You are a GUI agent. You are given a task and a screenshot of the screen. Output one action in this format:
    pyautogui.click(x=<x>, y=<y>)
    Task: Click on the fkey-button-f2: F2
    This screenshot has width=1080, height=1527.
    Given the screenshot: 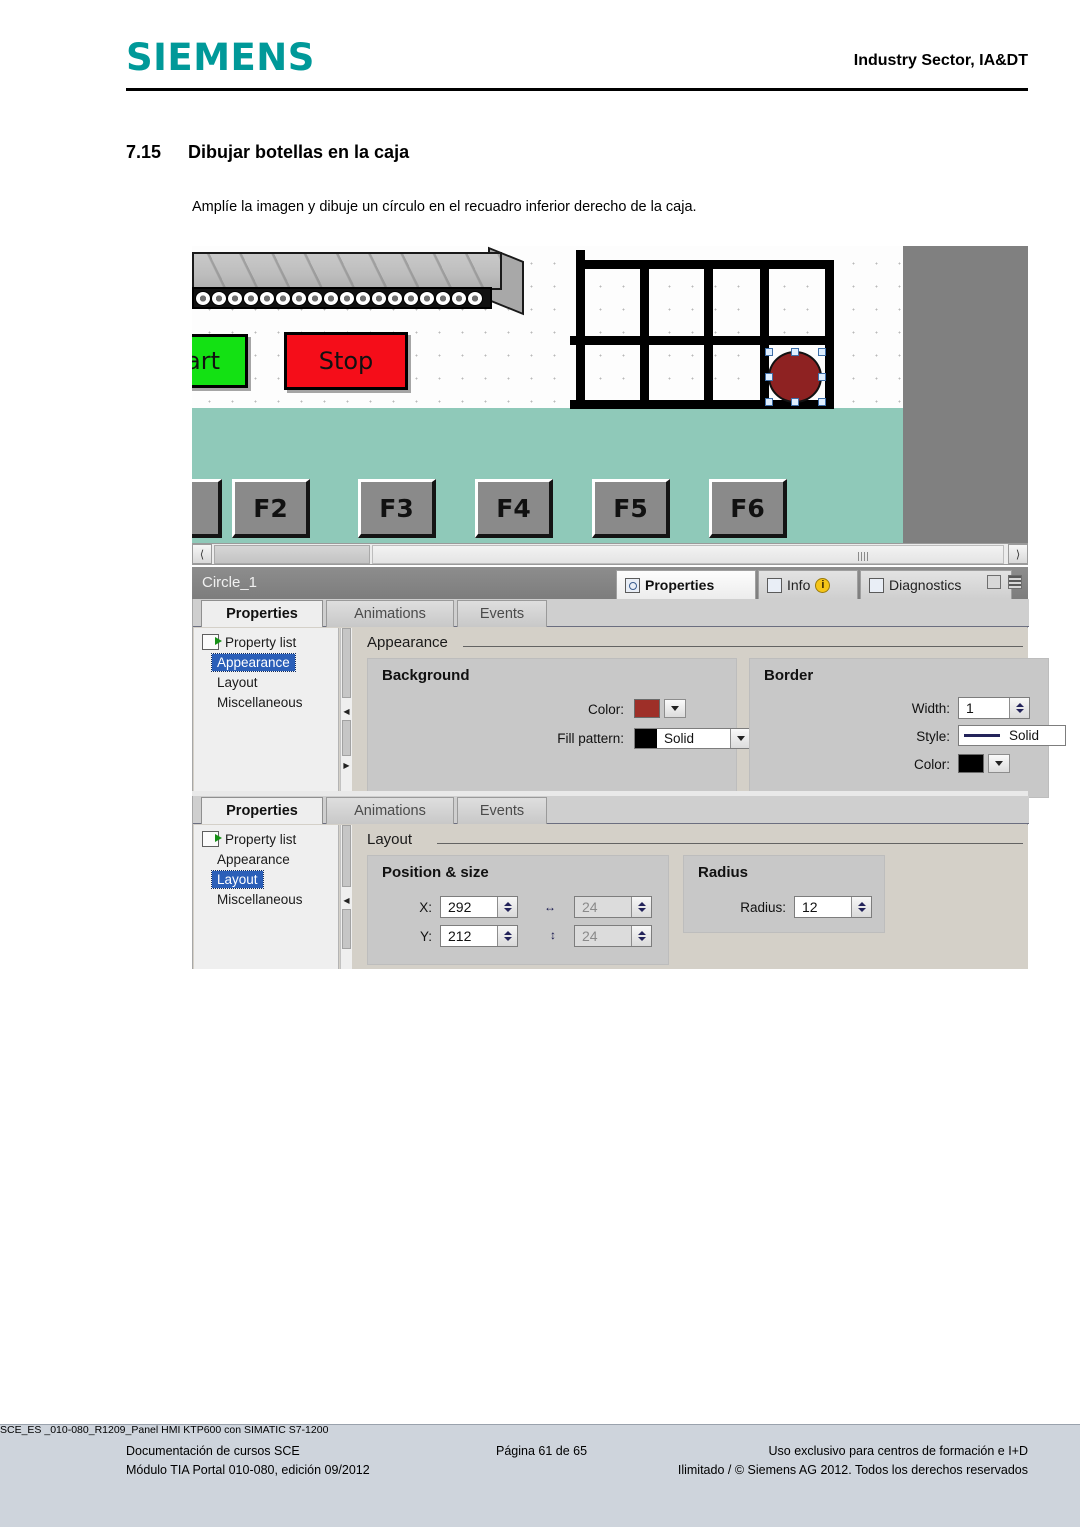 What is the action you would take?
    pyautogui.click(x=271, y=508)
    